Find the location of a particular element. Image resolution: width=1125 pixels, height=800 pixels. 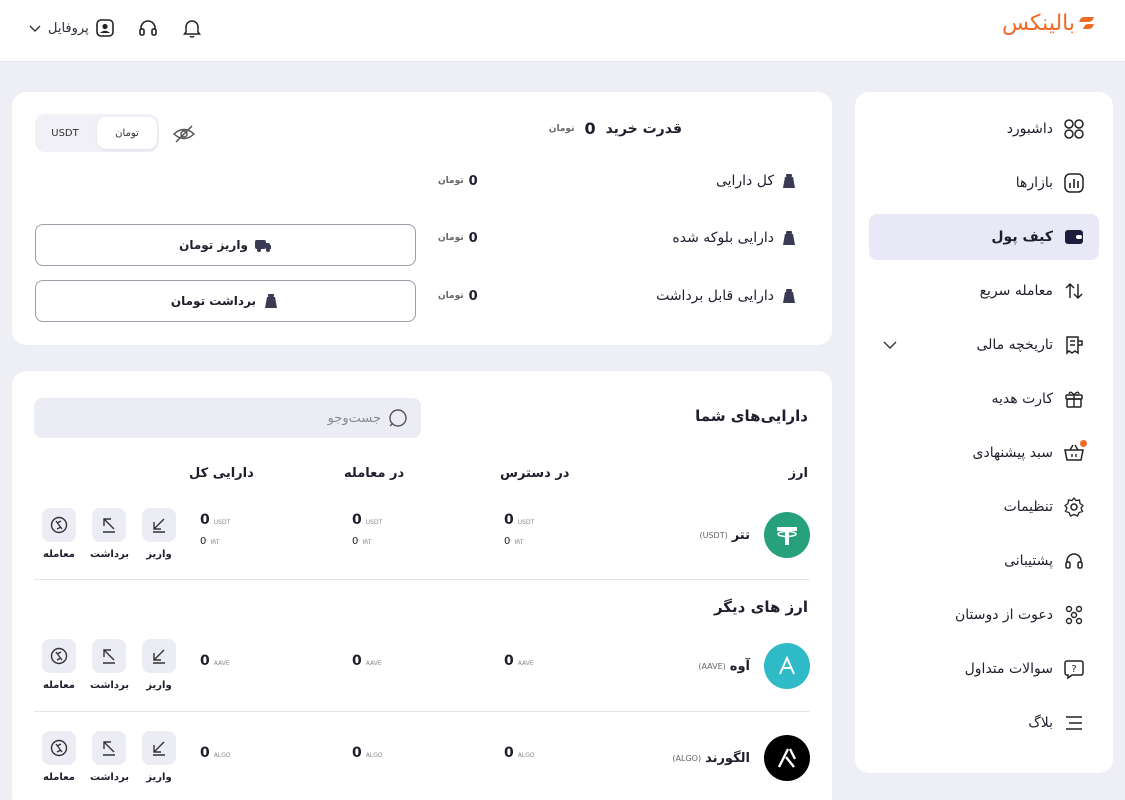

hide-balance-icon is located at coordinates (184, 134).